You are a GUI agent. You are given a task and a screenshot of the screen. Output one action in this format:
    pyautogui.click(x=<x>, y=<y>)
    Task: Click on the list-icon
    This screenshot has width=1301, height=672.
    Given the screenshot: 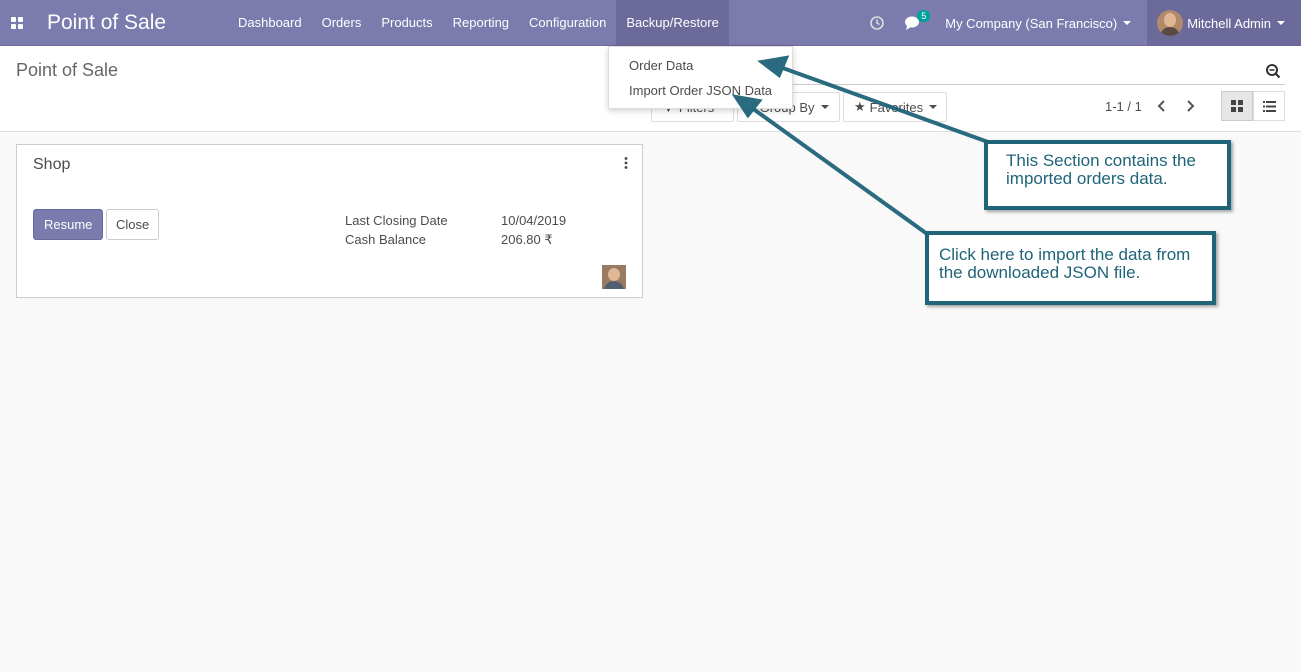 What is the action you would take?
    pyautogui.click(x=1269, y=106)
    